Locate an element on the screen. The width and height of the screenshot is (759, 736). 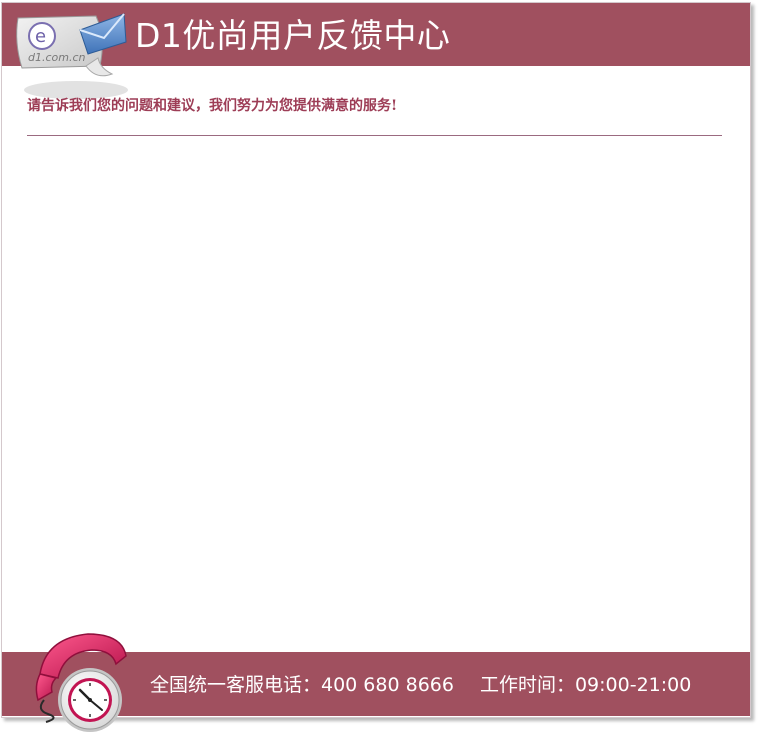
email-envelope-icon: e d1.com.cn is located at coordinates (72, 56).